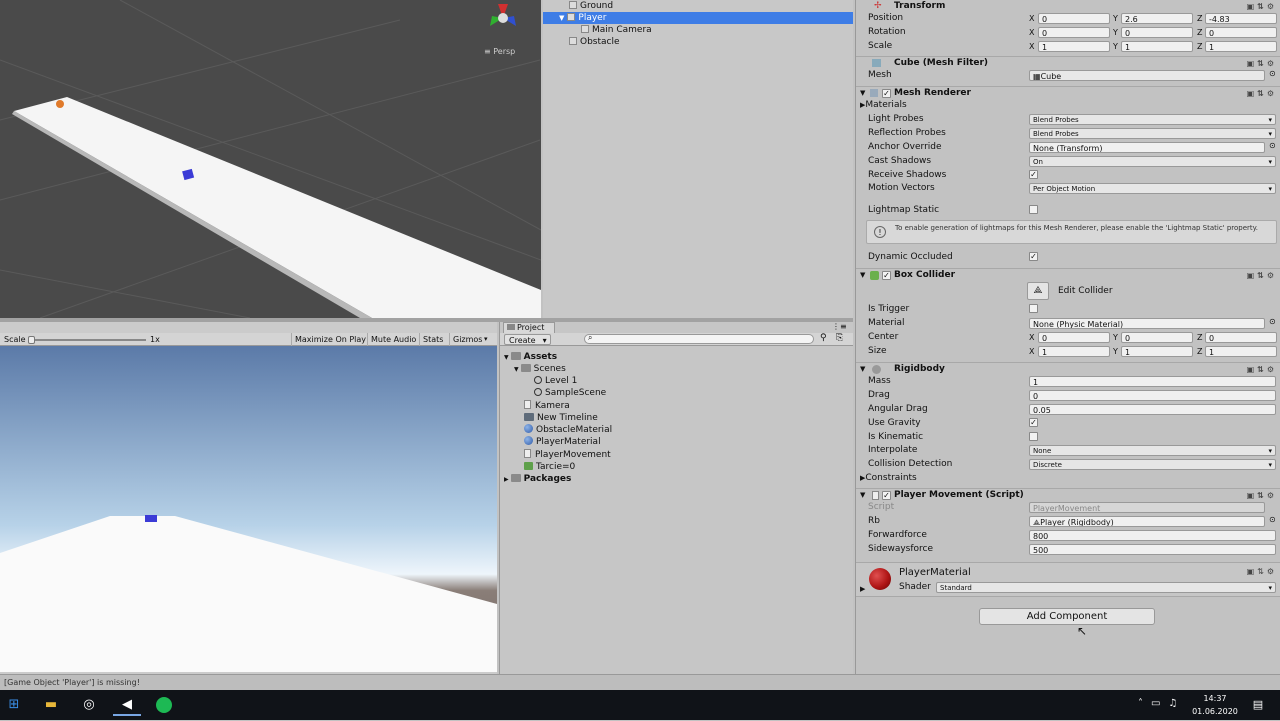 Image resolution: width=1280 pixels, height=721 pixels. I want to click on constraints-foldout: ▶Constraints, so click(888, 478).